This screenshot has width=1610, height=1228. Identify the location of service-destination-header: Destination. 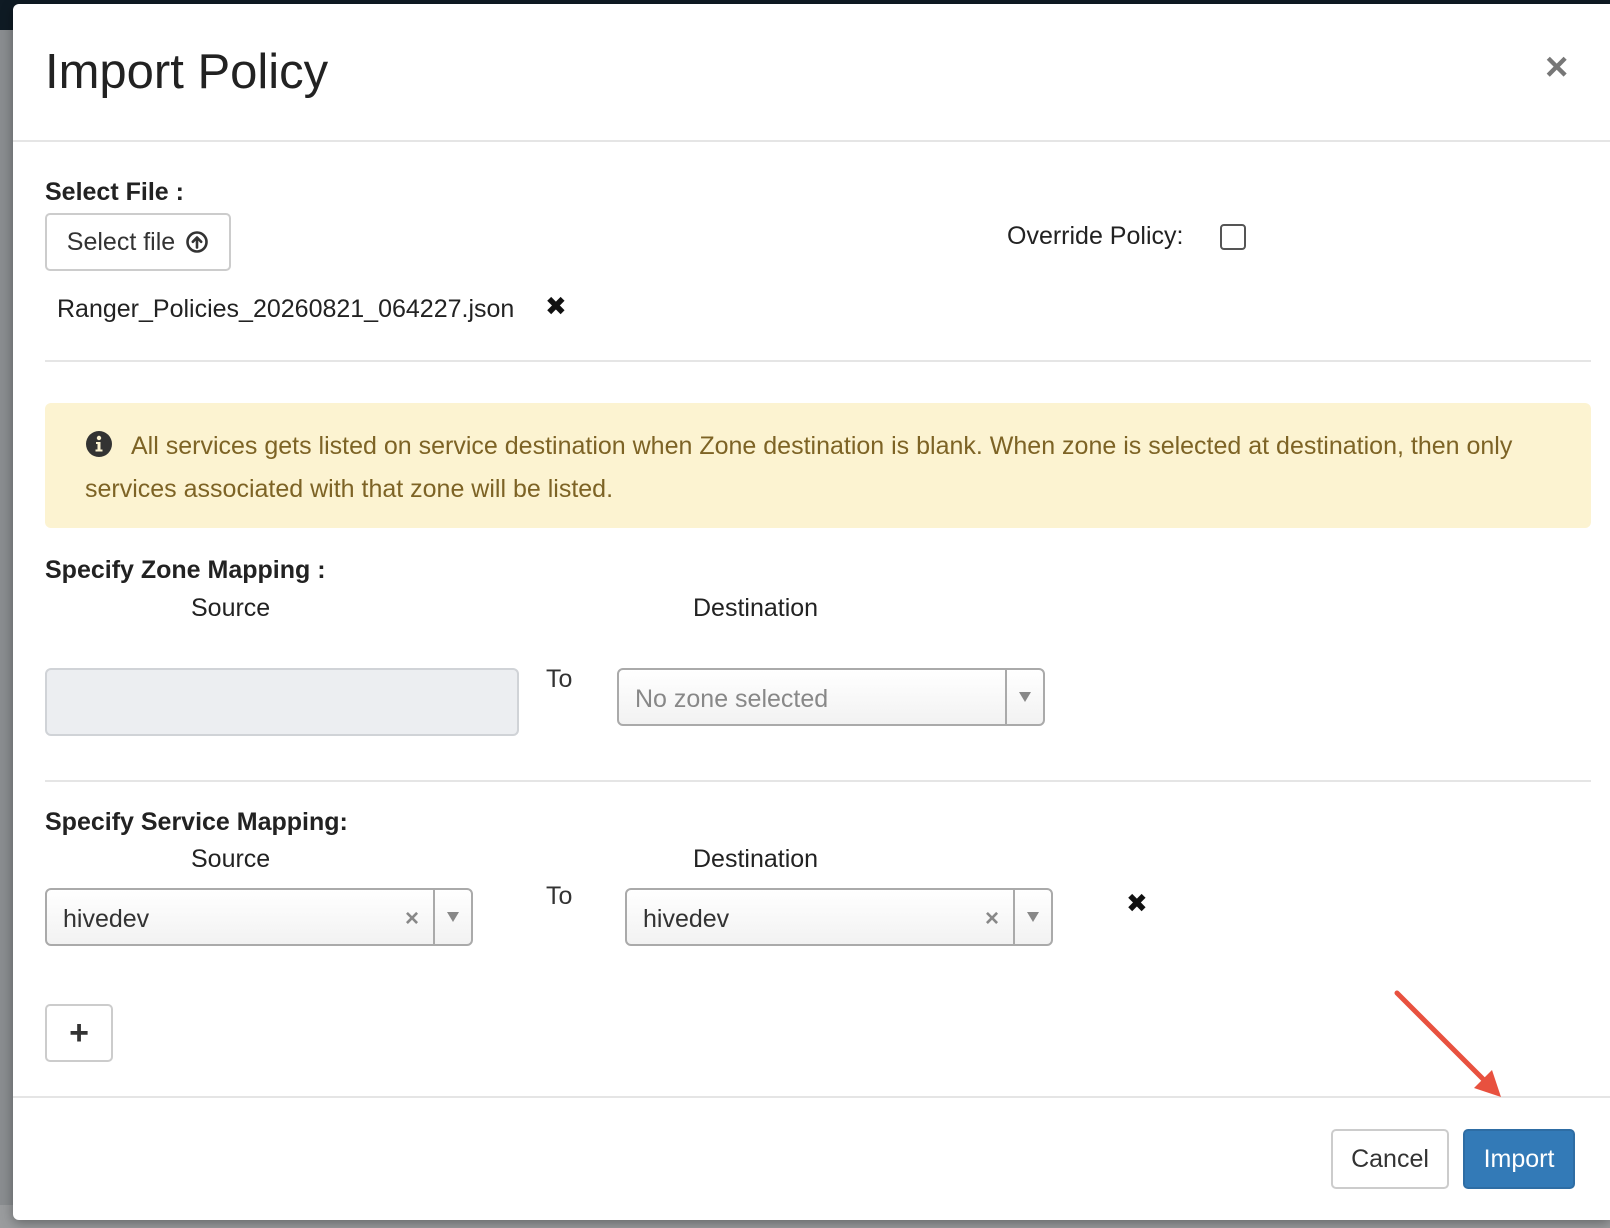
(756, 859).